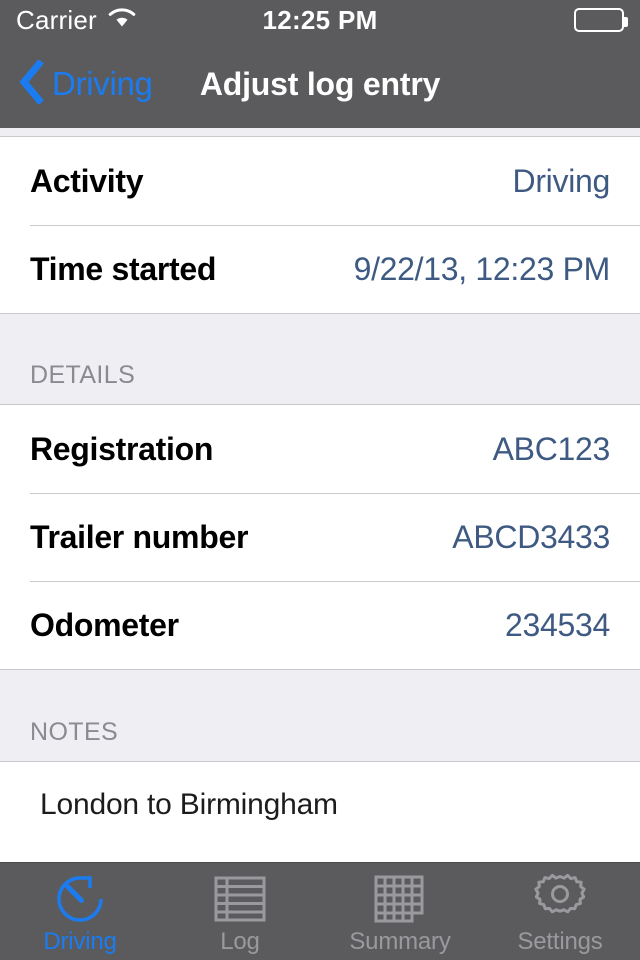 Image resolution: width=640 pixels, height=960 pixels. I want to click on tab-settings-label: Settings, so click(560, 941).